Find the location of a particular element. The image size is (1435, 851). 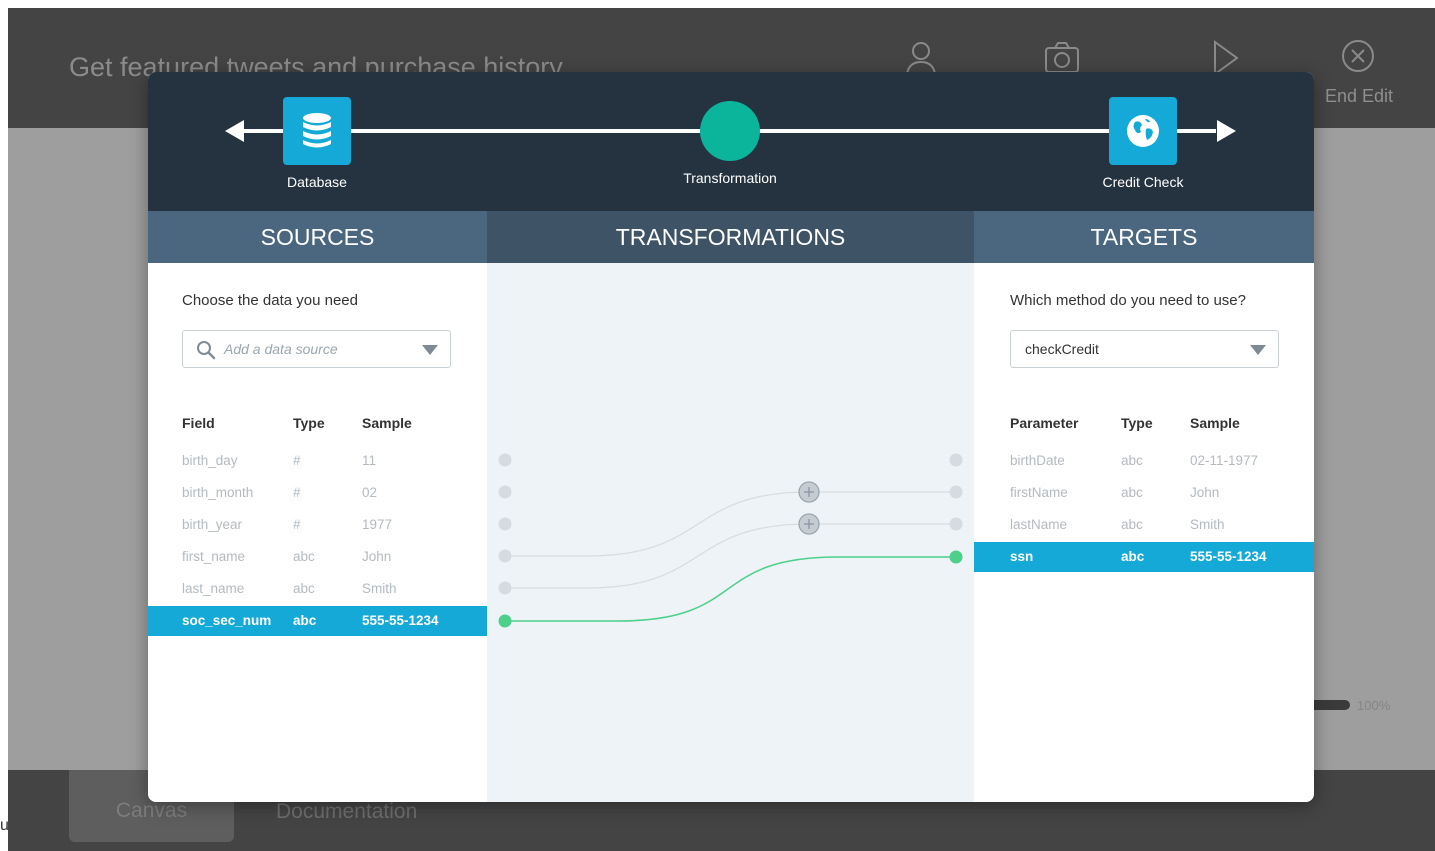

targets-header: TARGETS is located at coordinates (1144, 237).